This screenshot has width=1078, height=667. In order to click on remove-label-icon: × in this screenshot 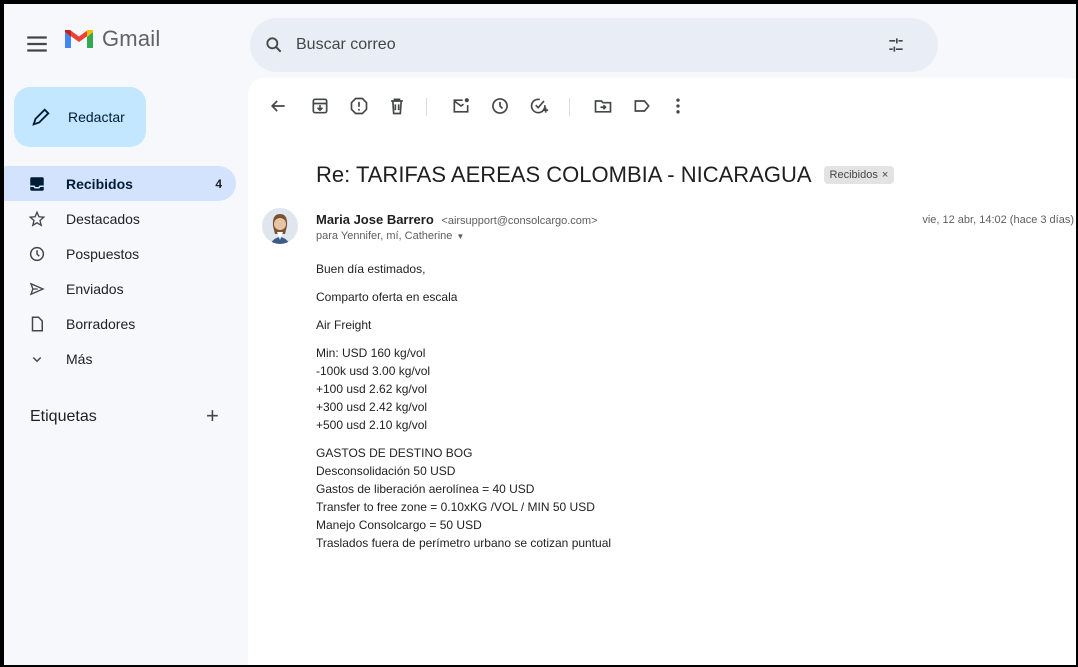, I will do `click(885, 175)`.